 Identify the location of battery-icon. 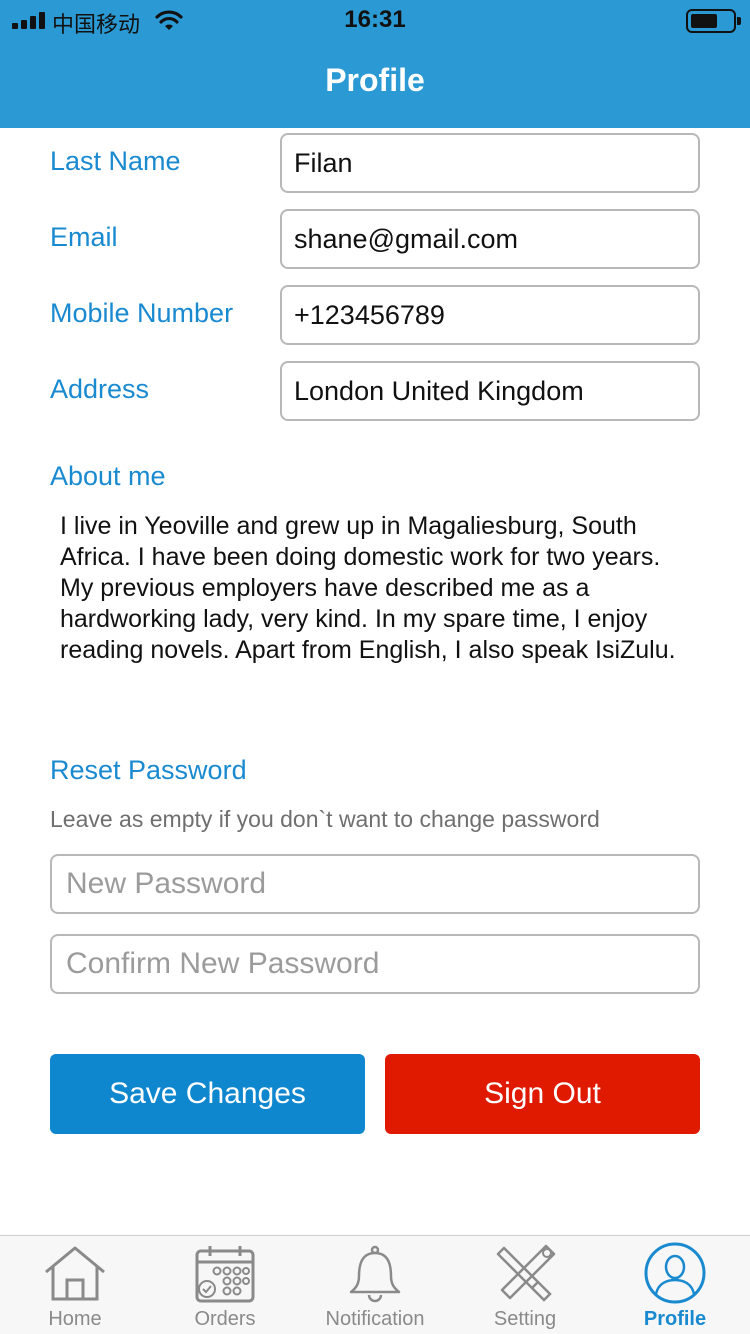
(713, 21).